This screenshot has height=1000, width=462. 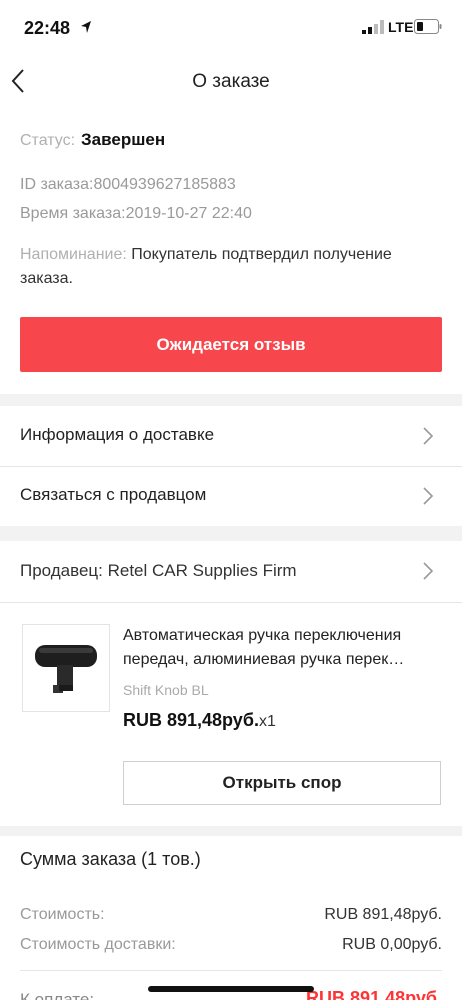 I want to click on product-quantity: x1, so click(x=267, y=721).